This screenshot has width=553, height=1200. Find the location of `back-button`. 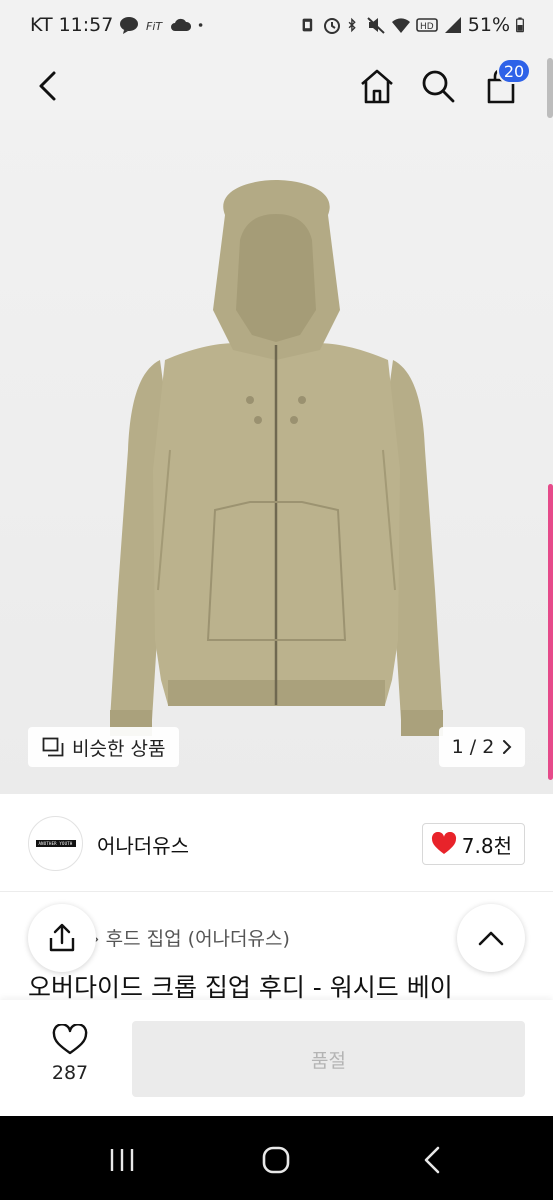

back-button is located at coordinates (48, 86).